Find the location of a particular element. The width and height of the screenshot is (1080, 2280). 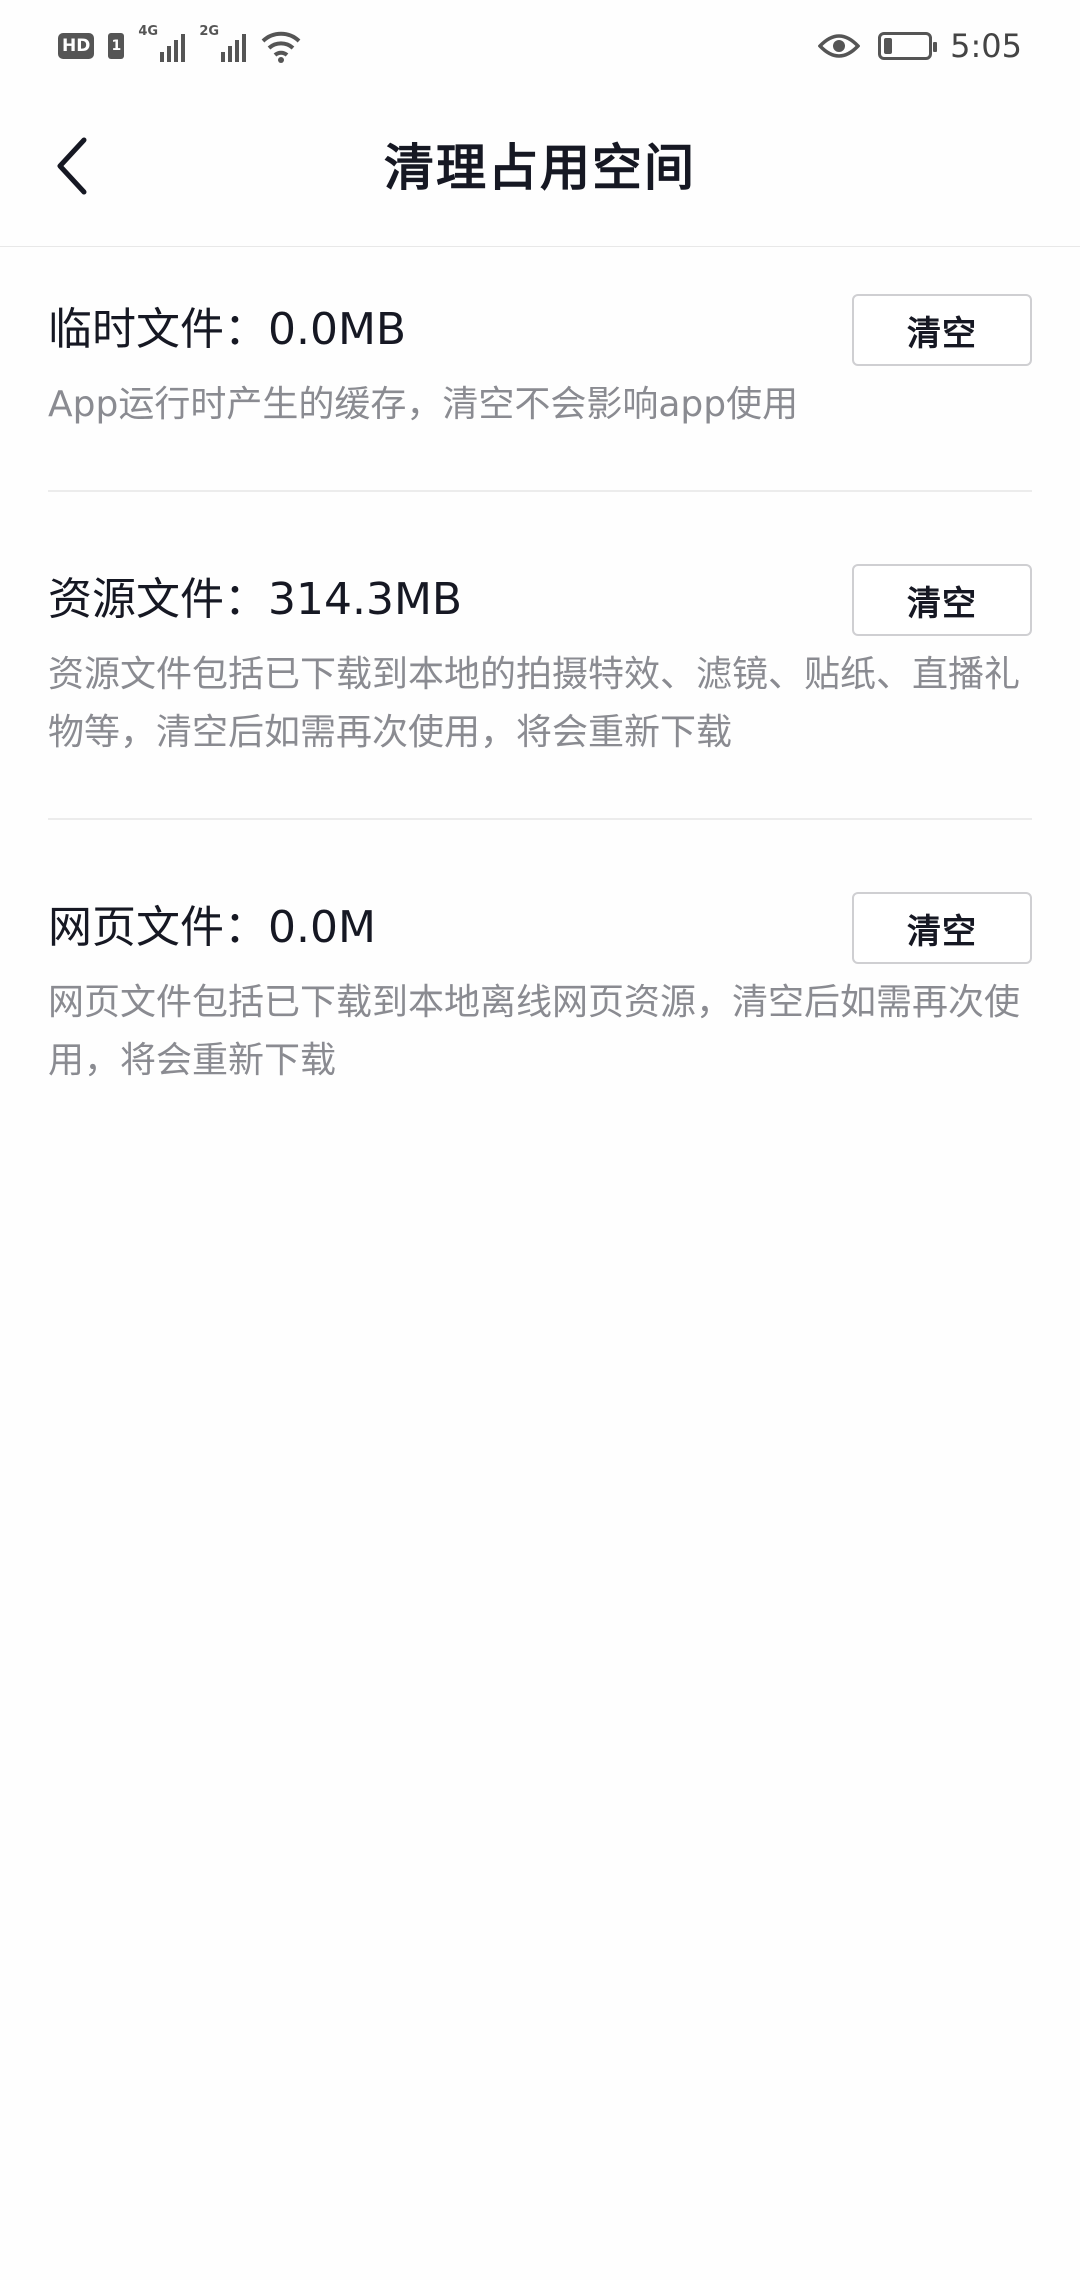

status-bar-left: HD 1 4G 2G is located at coordinates (180, 46).